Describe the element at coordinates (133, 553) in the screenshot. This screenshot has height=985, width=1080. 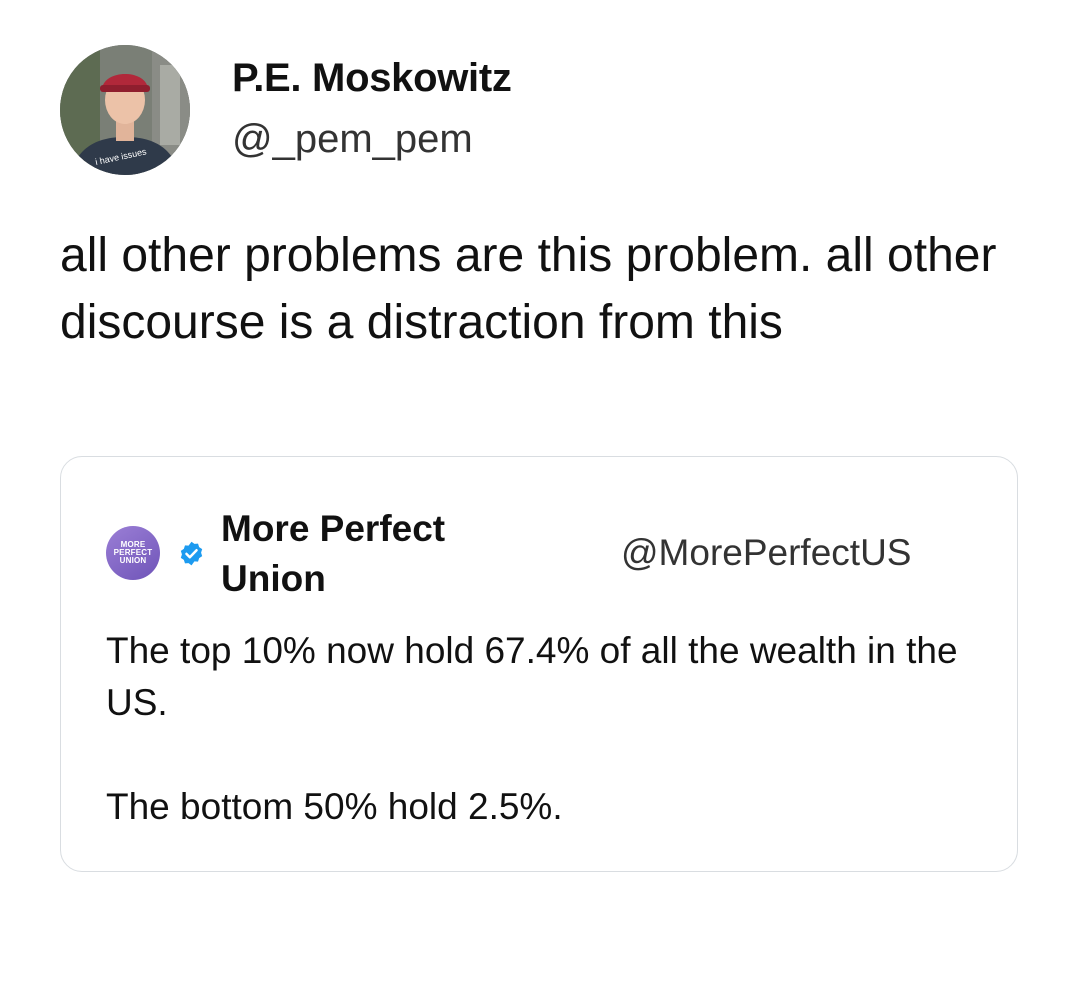
I see `quoted-author-avatar: MORE PERFECT UNION` at that location.